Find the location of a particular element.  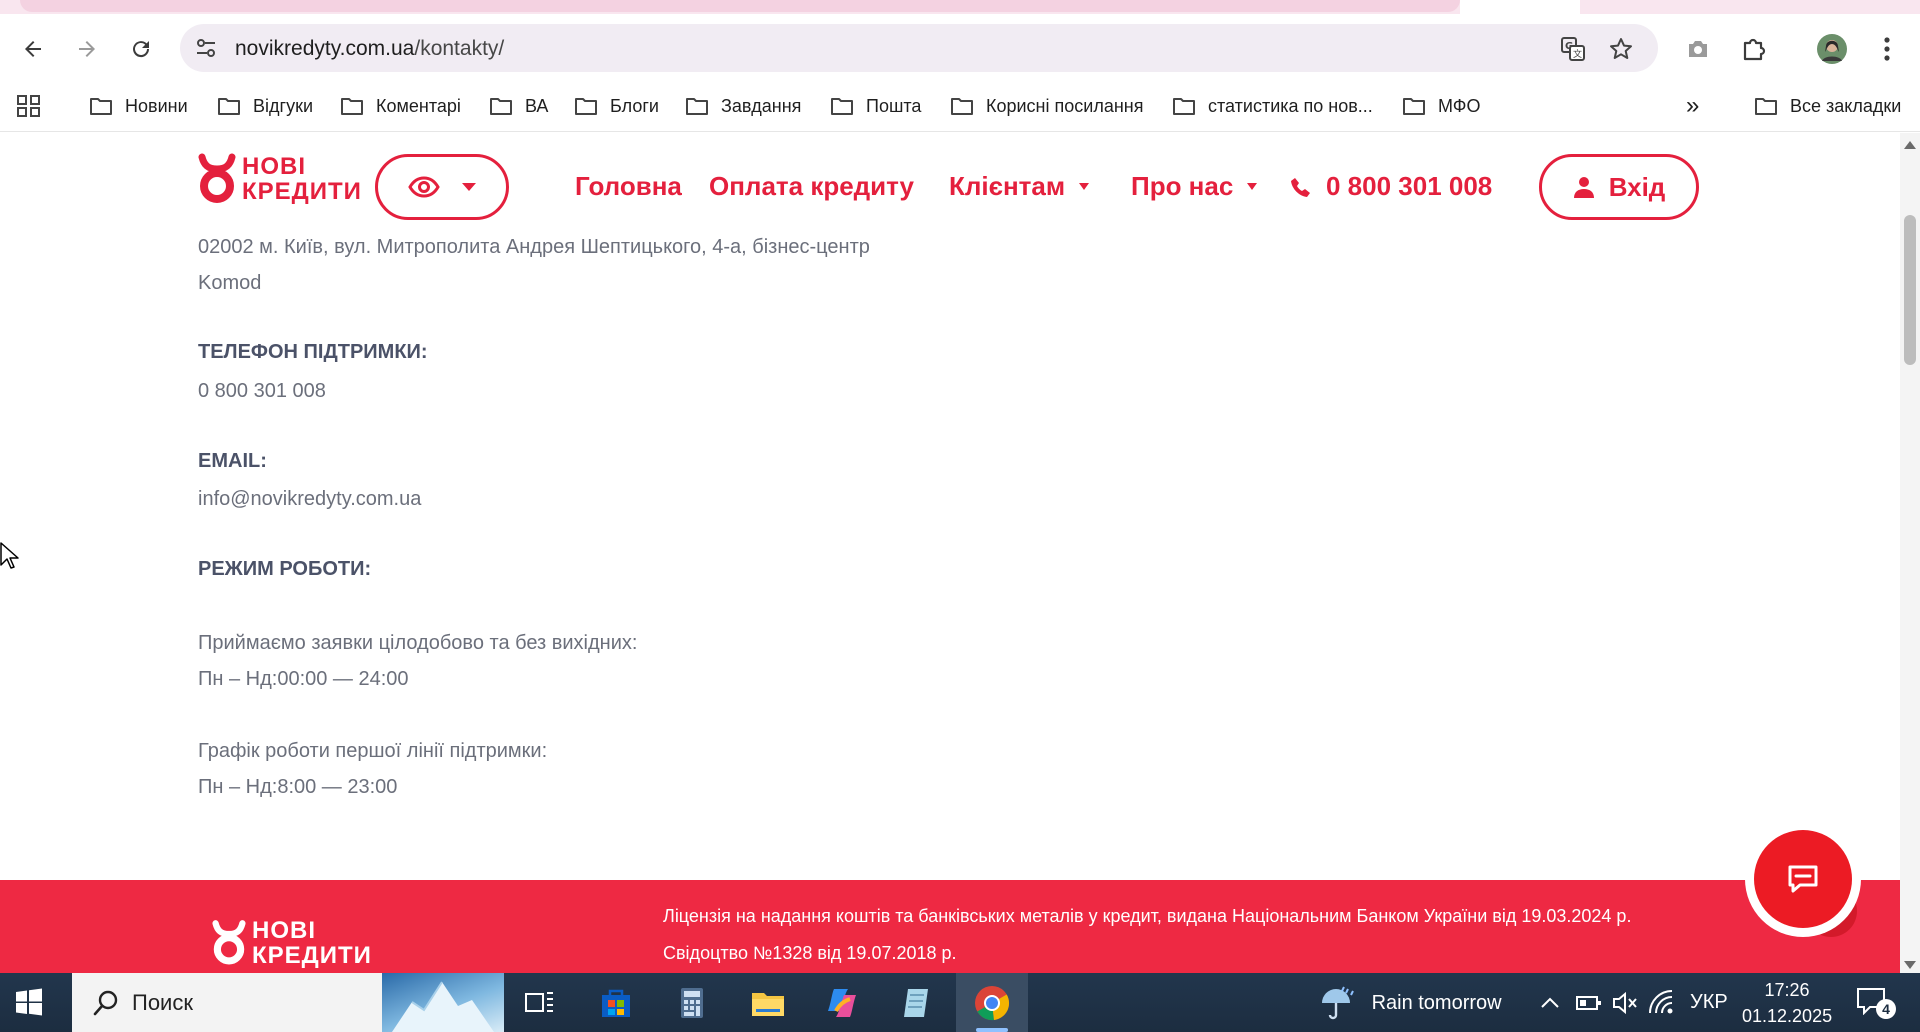

url-path: /kontakty/ is located at coordinates (459, 48).